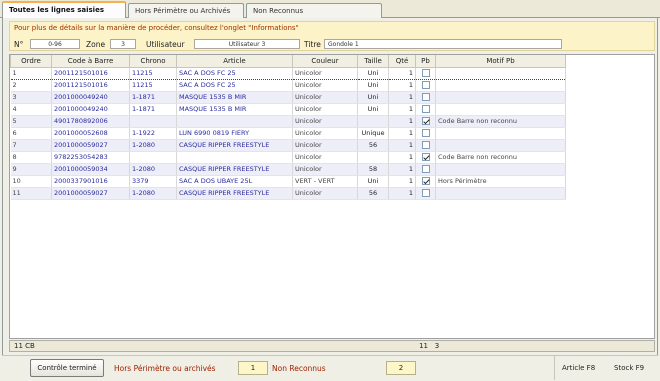 This screenshot has width=660, height=381. I want to click on chrono-cell: 11215, so click(153, 85).